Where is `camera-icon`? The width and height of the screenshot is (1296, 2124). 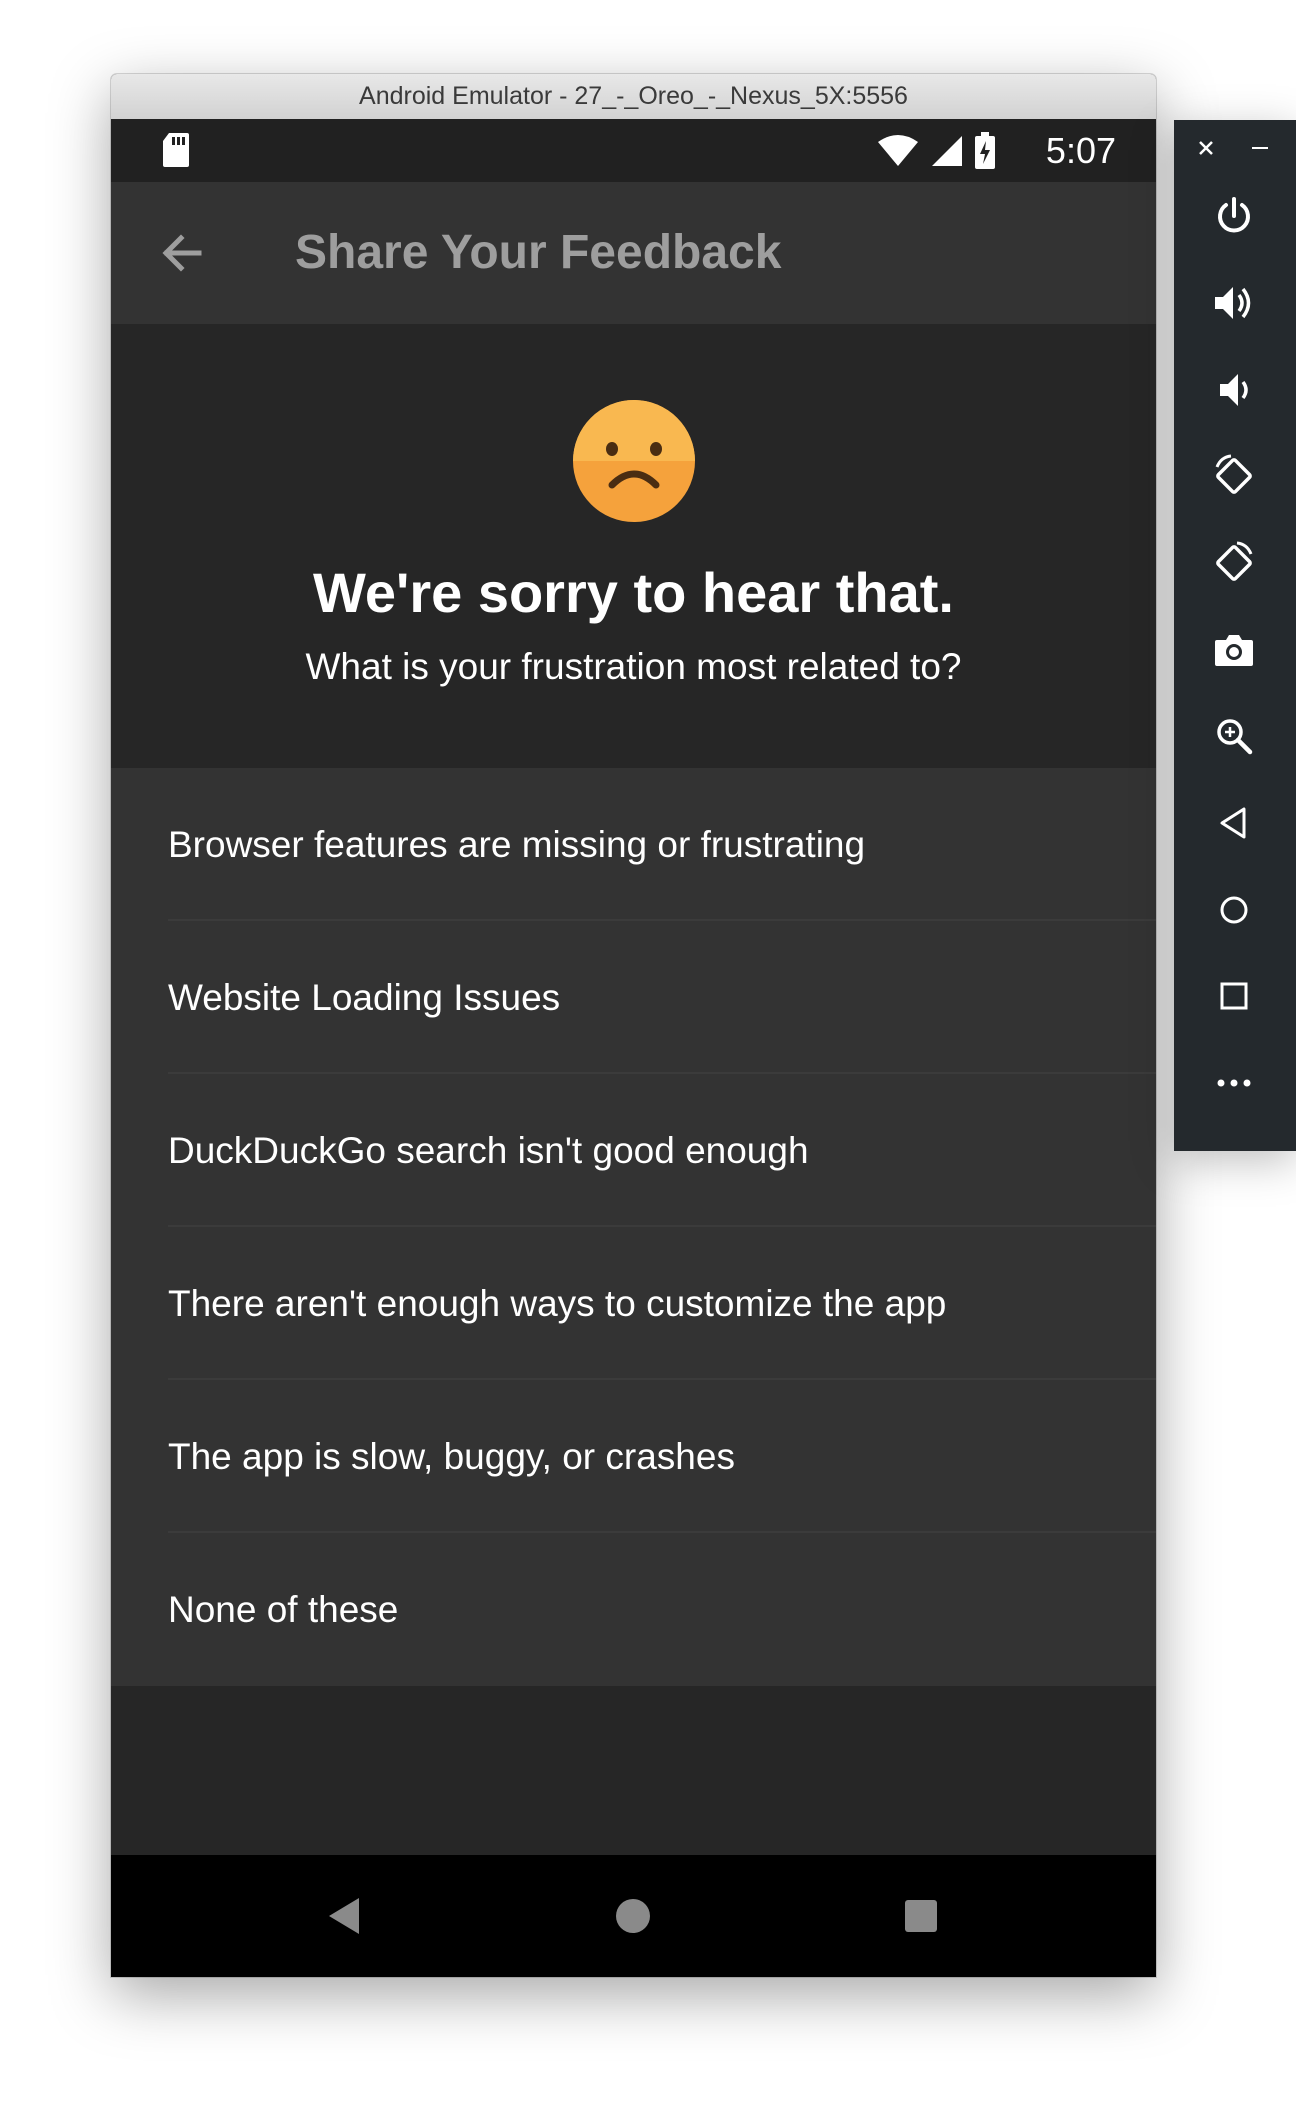 camera-icon is located at coordinates (1234, 650).